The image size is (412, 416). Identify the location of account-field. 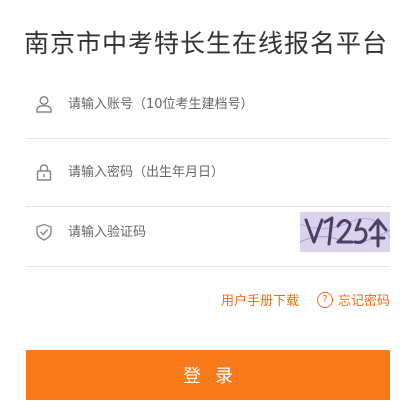
(208, 104).